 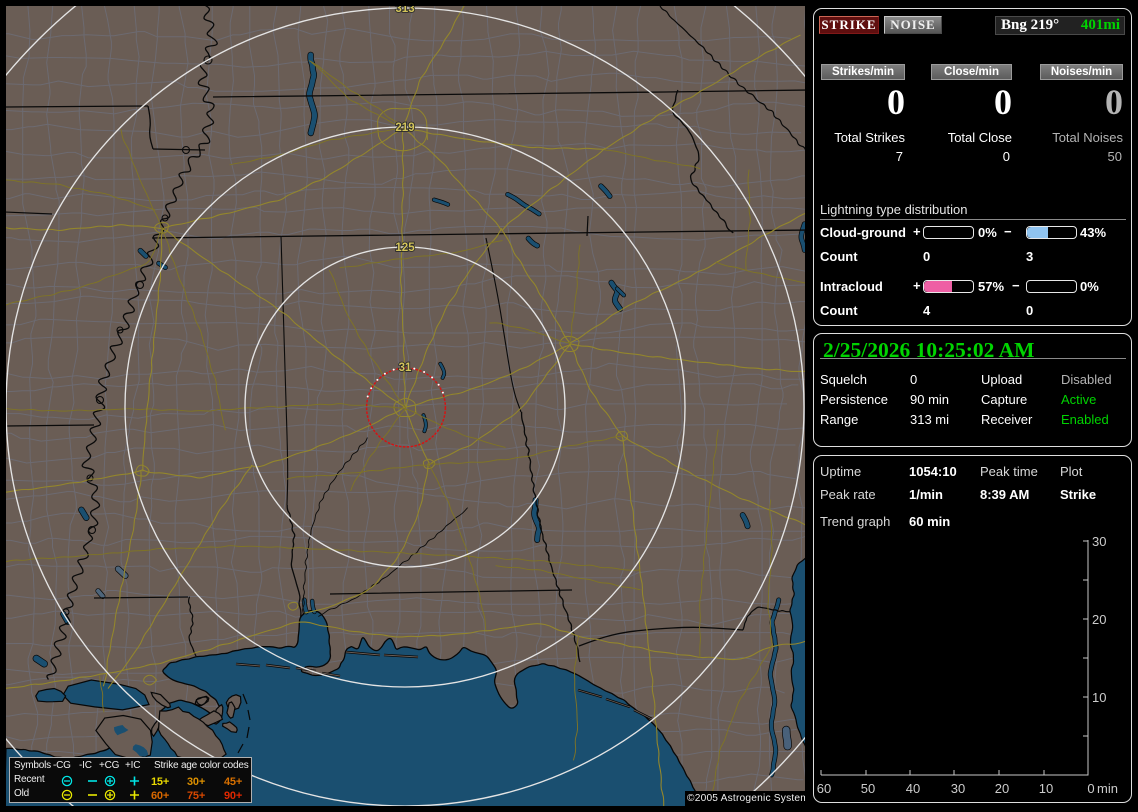 What do you see at coordinates (1090, 788) in the screenshot?
I see `svg-text: 0` at bounding box center [1090, 788].